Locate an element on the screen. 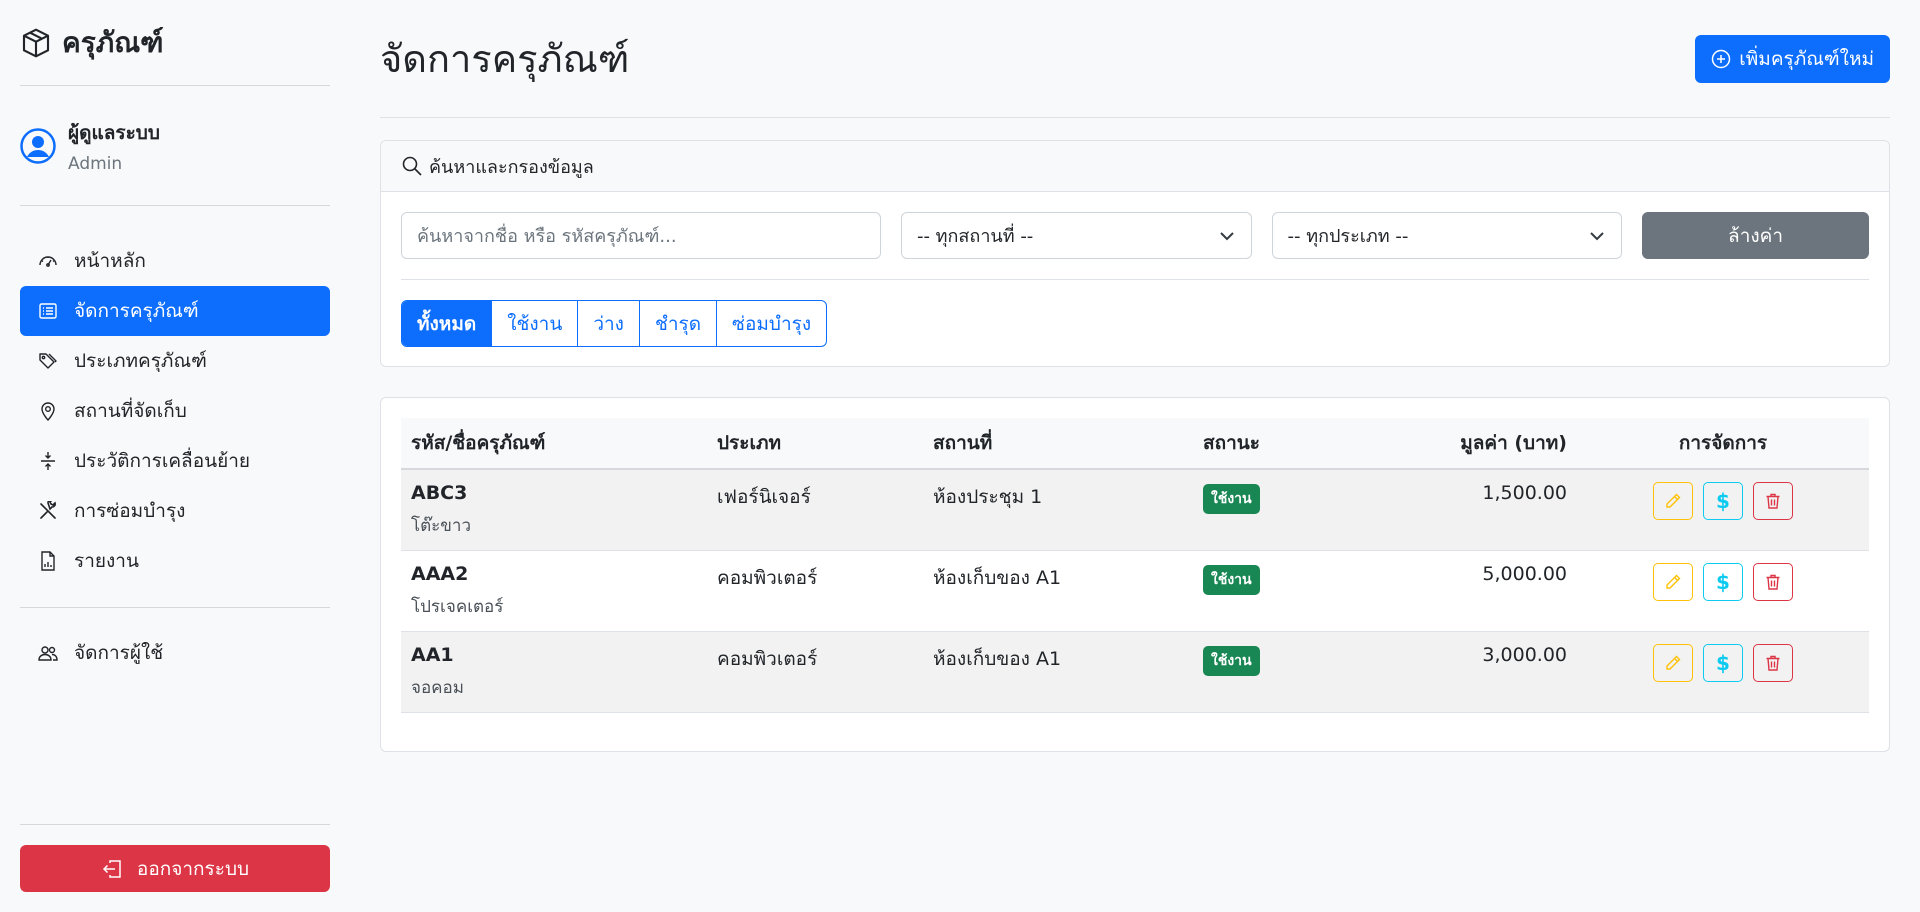 The width and height of the screenshot is (1920, 912). sidebar-item-label: จัดการผู้ใช้ is located at coordinates (119, 653).